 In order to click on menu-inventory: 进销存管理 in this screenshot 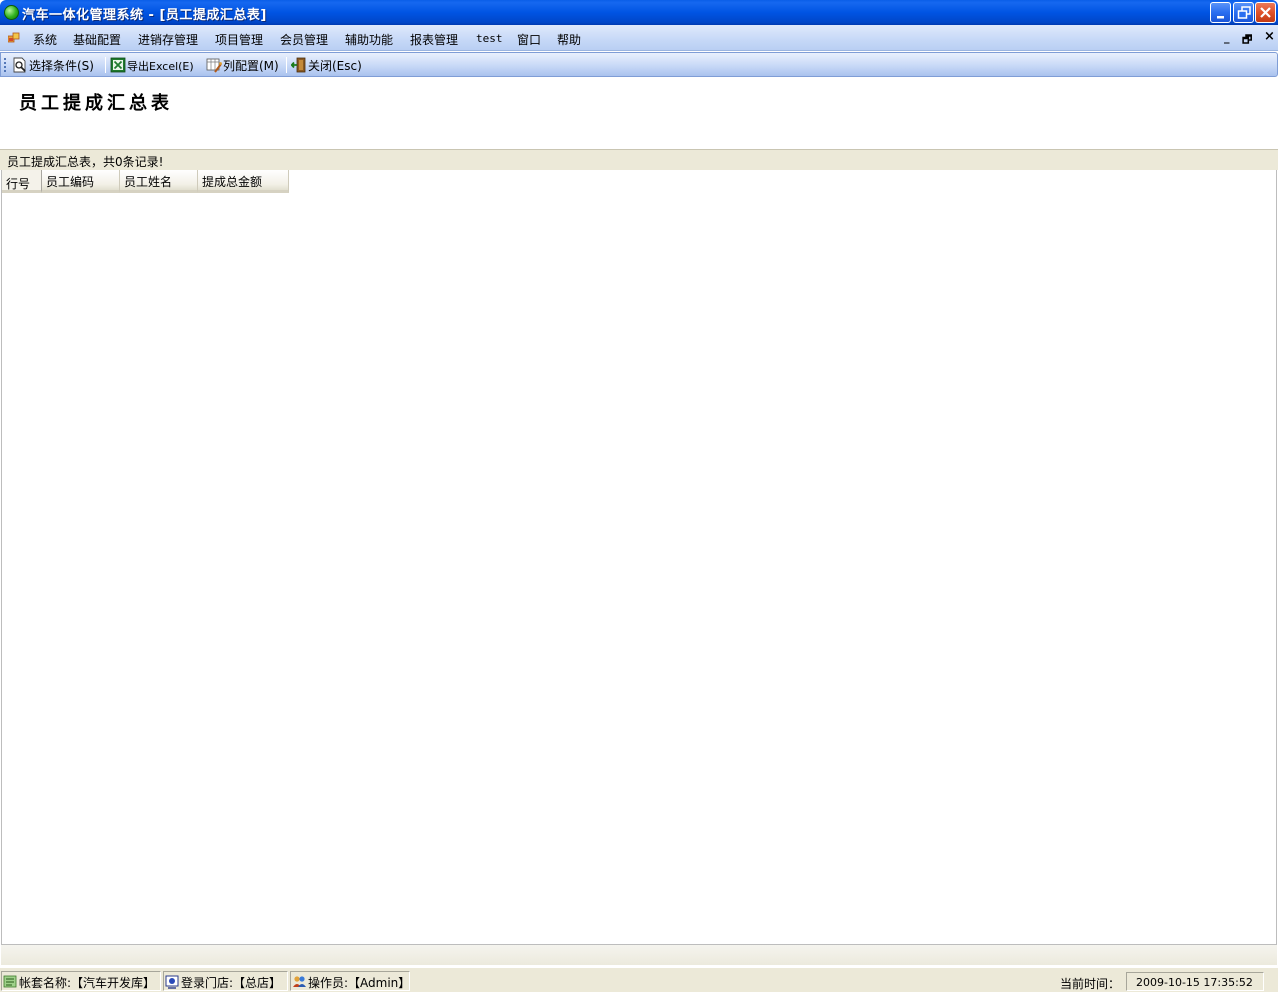, I will do `click(168, 39)`.